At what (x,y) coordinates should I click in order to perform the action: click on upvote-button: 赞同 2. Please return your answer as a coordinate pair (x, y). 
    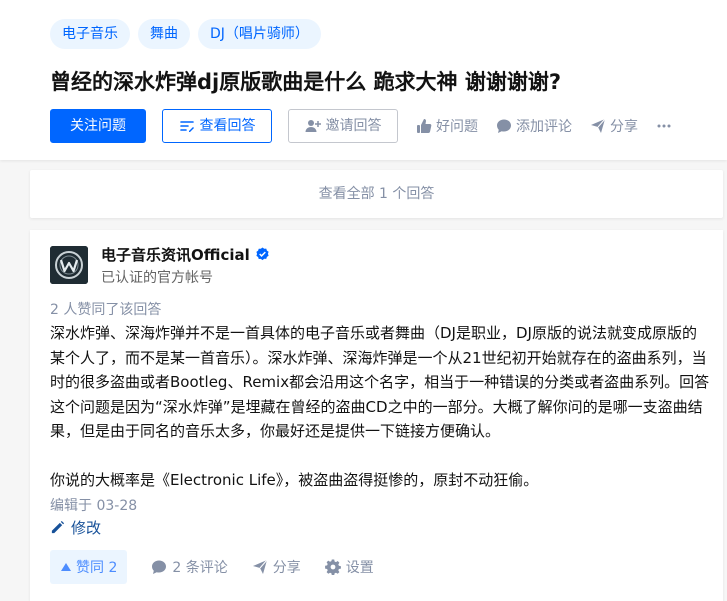
    Looking at the image, I should click on (89, 567).